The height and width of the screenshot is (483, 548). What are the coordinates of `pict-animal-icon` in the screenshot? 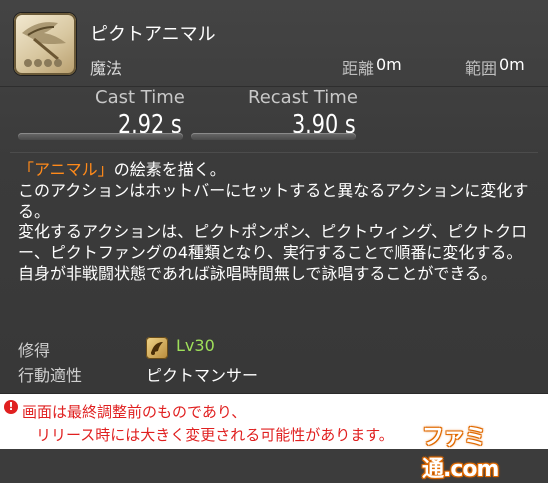 It's located at (45, 44).